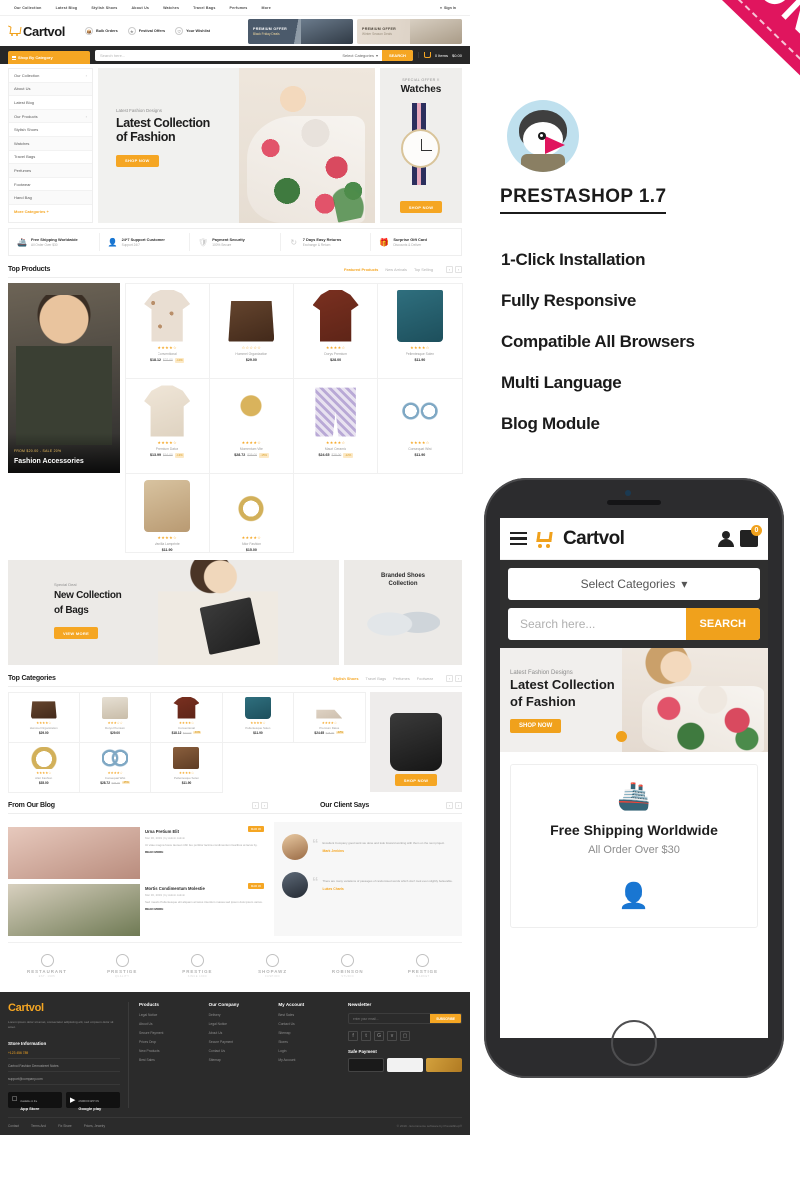 This screenshot has height=1200, width=800. I want to click on search-button: SEARCH, so click(397, 55).